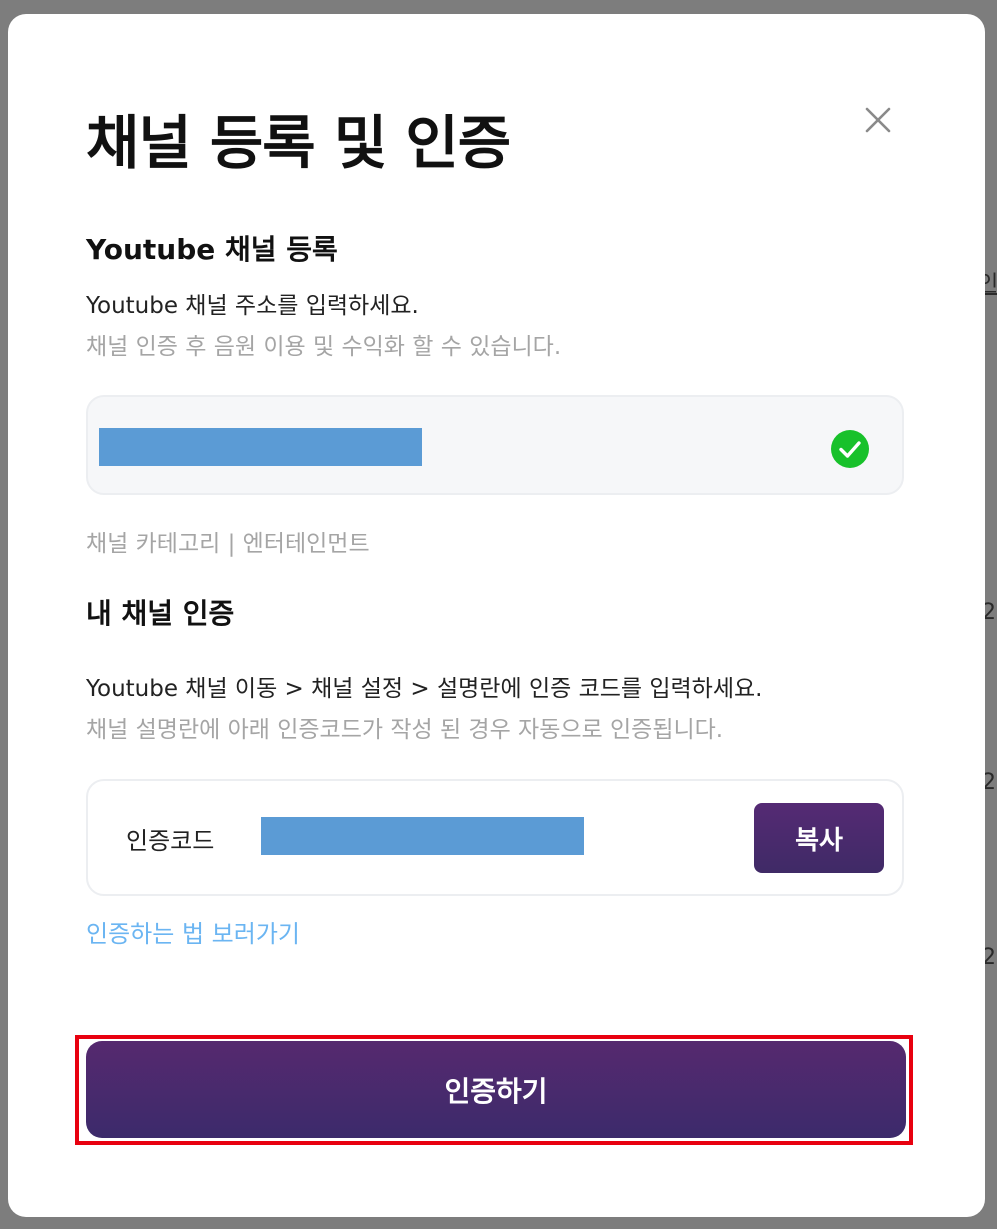  What do you see at coordinates (212, 249) in the screenshot?
I see `register-section-heading: Youtube 채널 등록` at bounding box center [212, 249].